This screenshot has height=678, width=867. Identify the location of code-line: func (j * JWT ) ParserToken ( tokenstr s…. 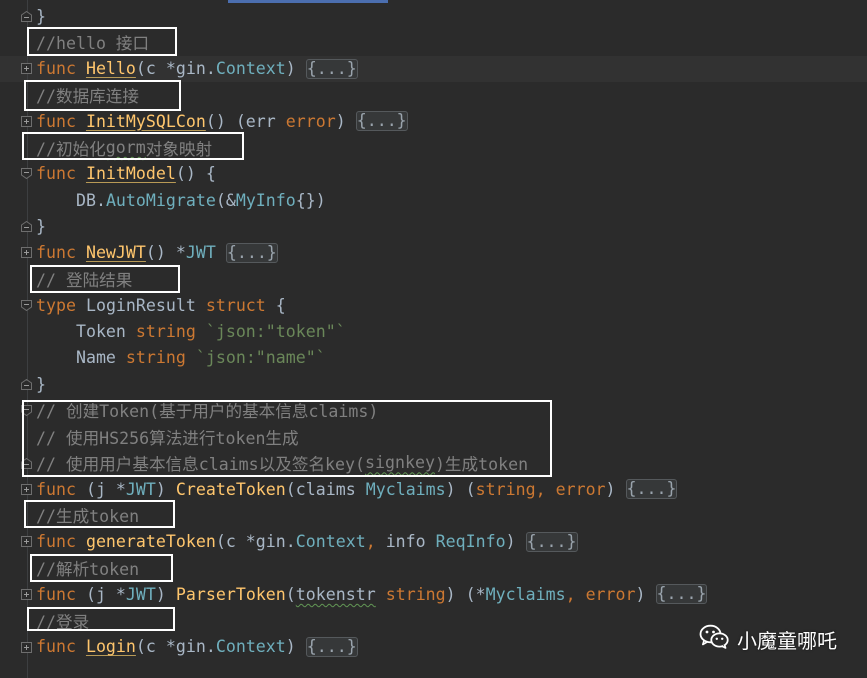
(372, 594).